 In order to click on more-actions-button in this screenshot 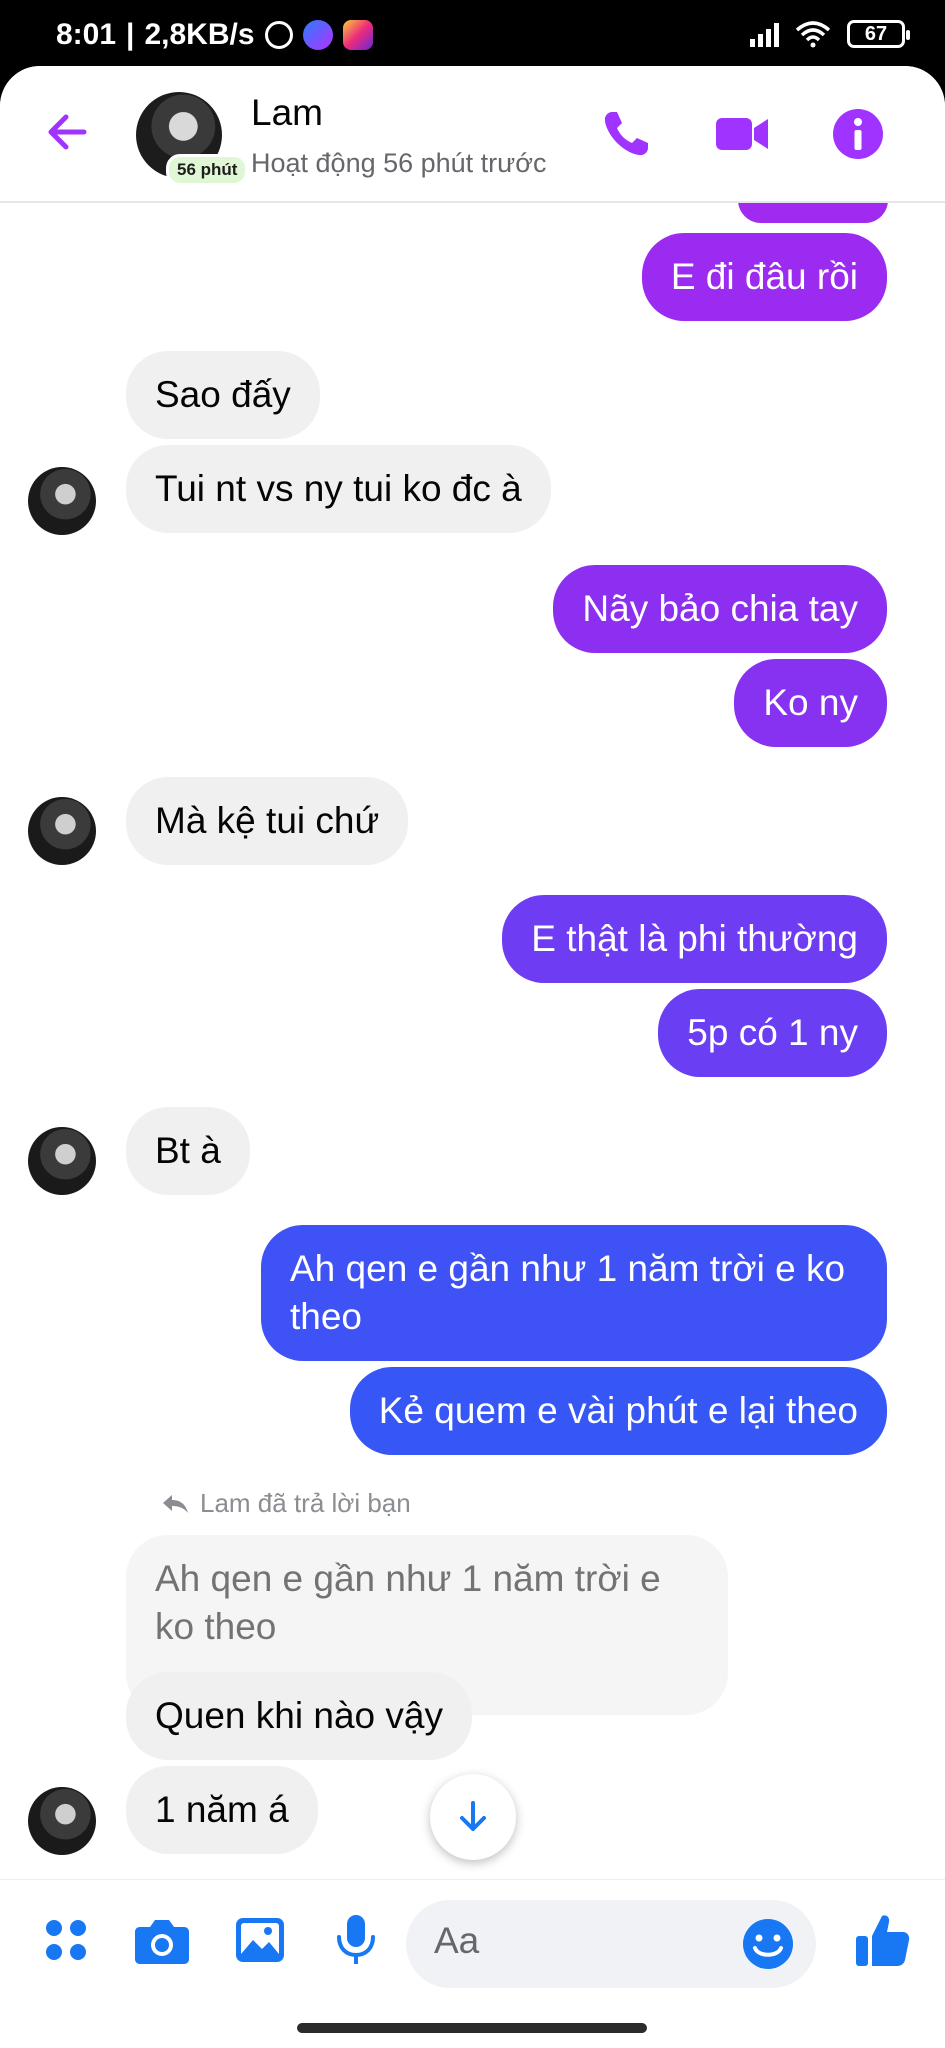, I will do `click(66, 1940)`.